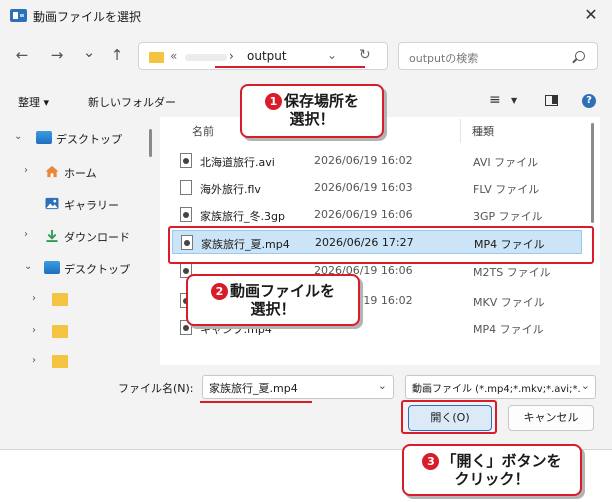  I want to click on new-folder-button: 新しいフォルダー, so click(132, 102).